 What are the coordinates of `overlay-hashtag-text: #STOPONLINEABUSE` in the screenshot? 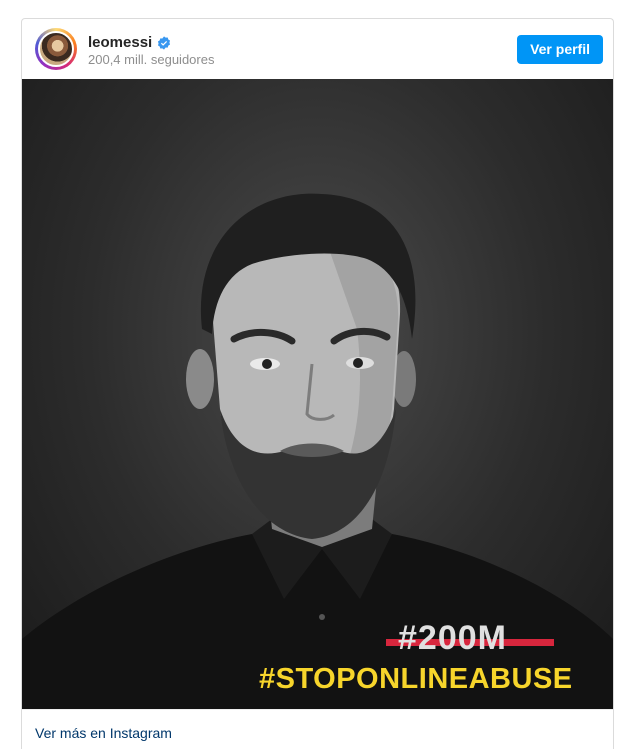 It's located at (416, 679).